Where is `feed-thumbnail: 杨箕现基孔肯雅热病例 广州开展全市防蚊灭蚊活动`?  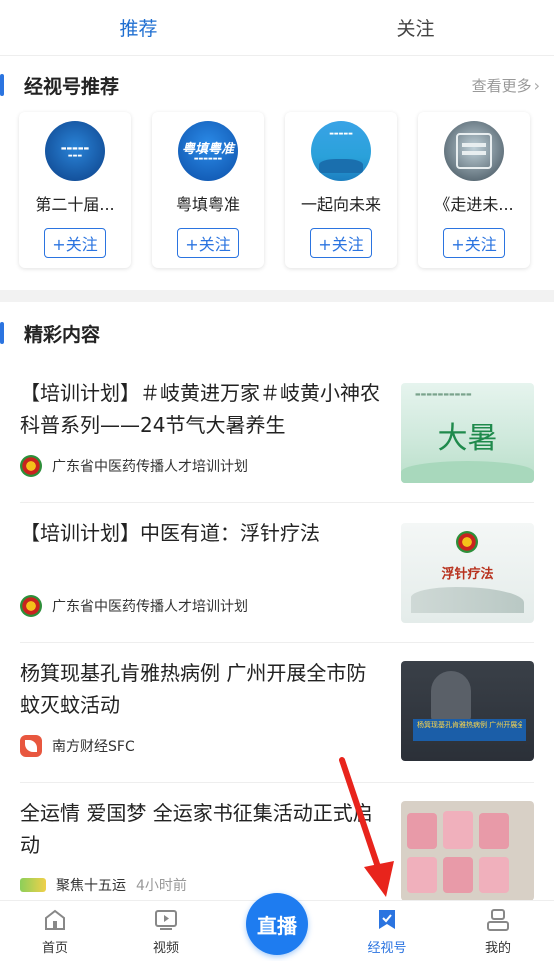
feed-thumbnail: 杨箕现基孔肯雅热病例 广州开展全市防蚊灭蚊活动 is located at coordinates (467, 711).